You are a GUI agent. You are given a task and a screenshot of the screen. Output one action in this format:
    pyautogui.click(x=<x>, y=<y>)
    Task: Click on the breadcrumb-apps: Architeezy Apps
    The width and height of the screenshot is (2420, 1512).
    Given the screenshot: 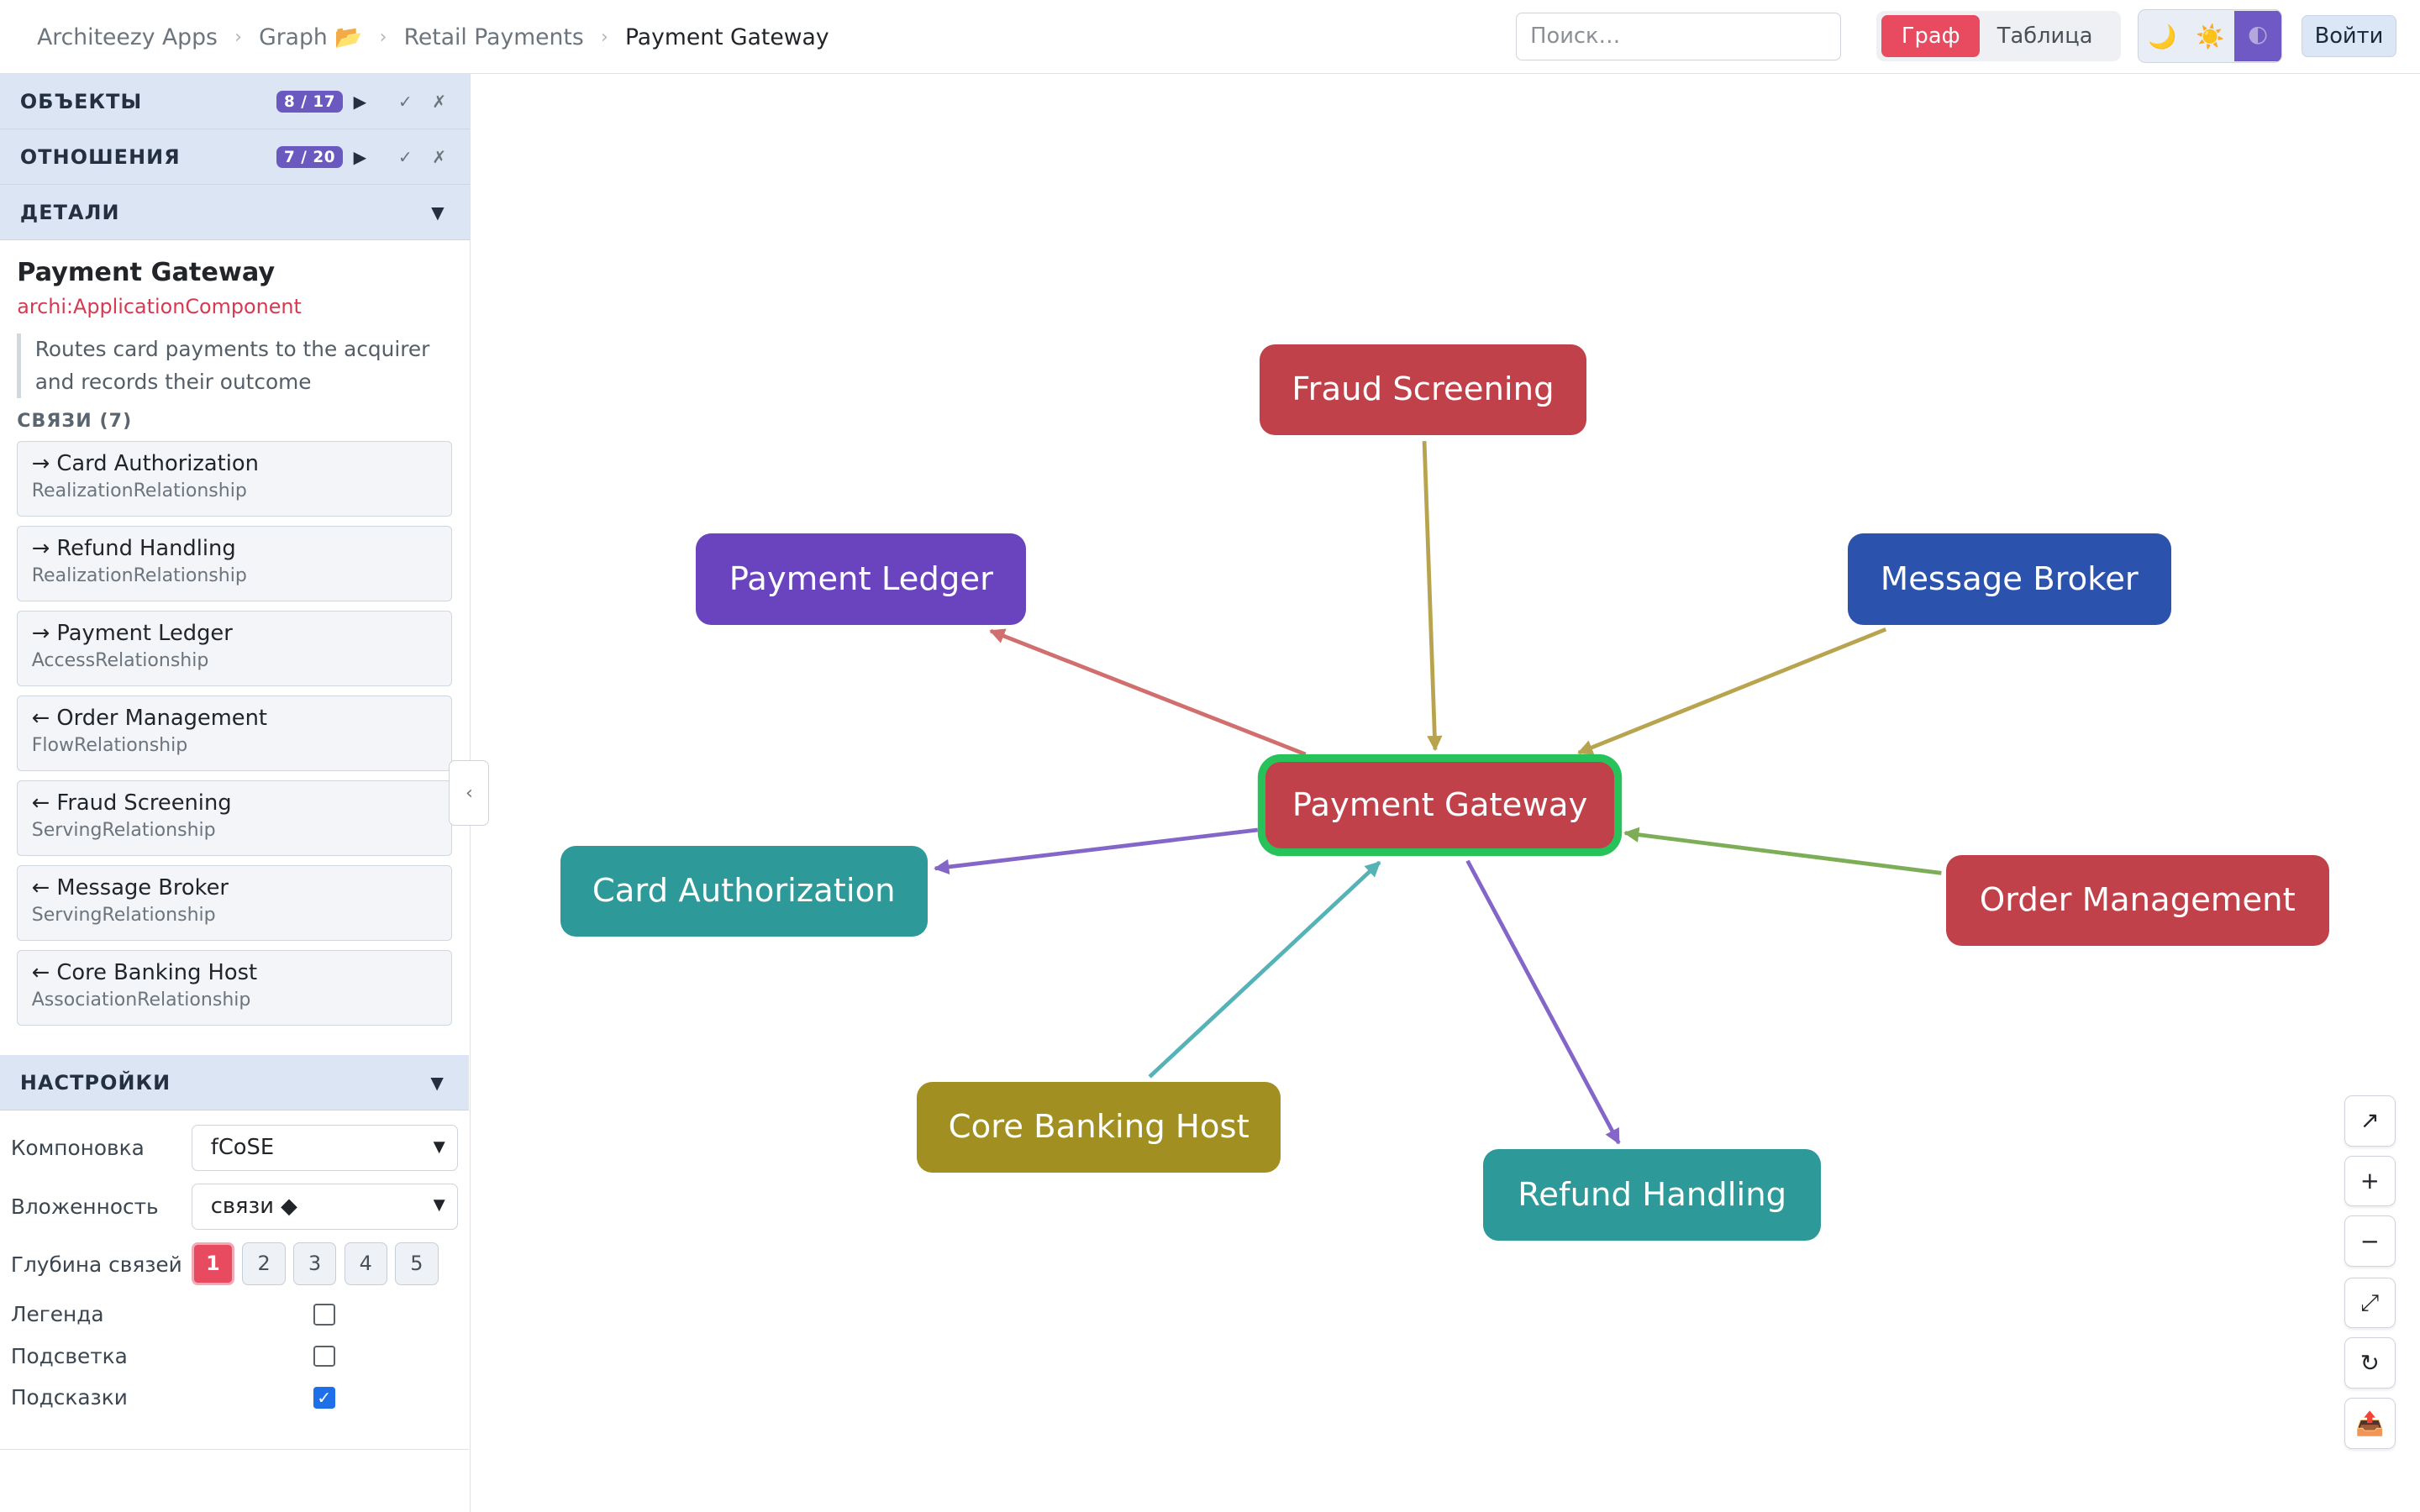 What is the action you would take?
    pyautogui.click(x=128, y=37)
    